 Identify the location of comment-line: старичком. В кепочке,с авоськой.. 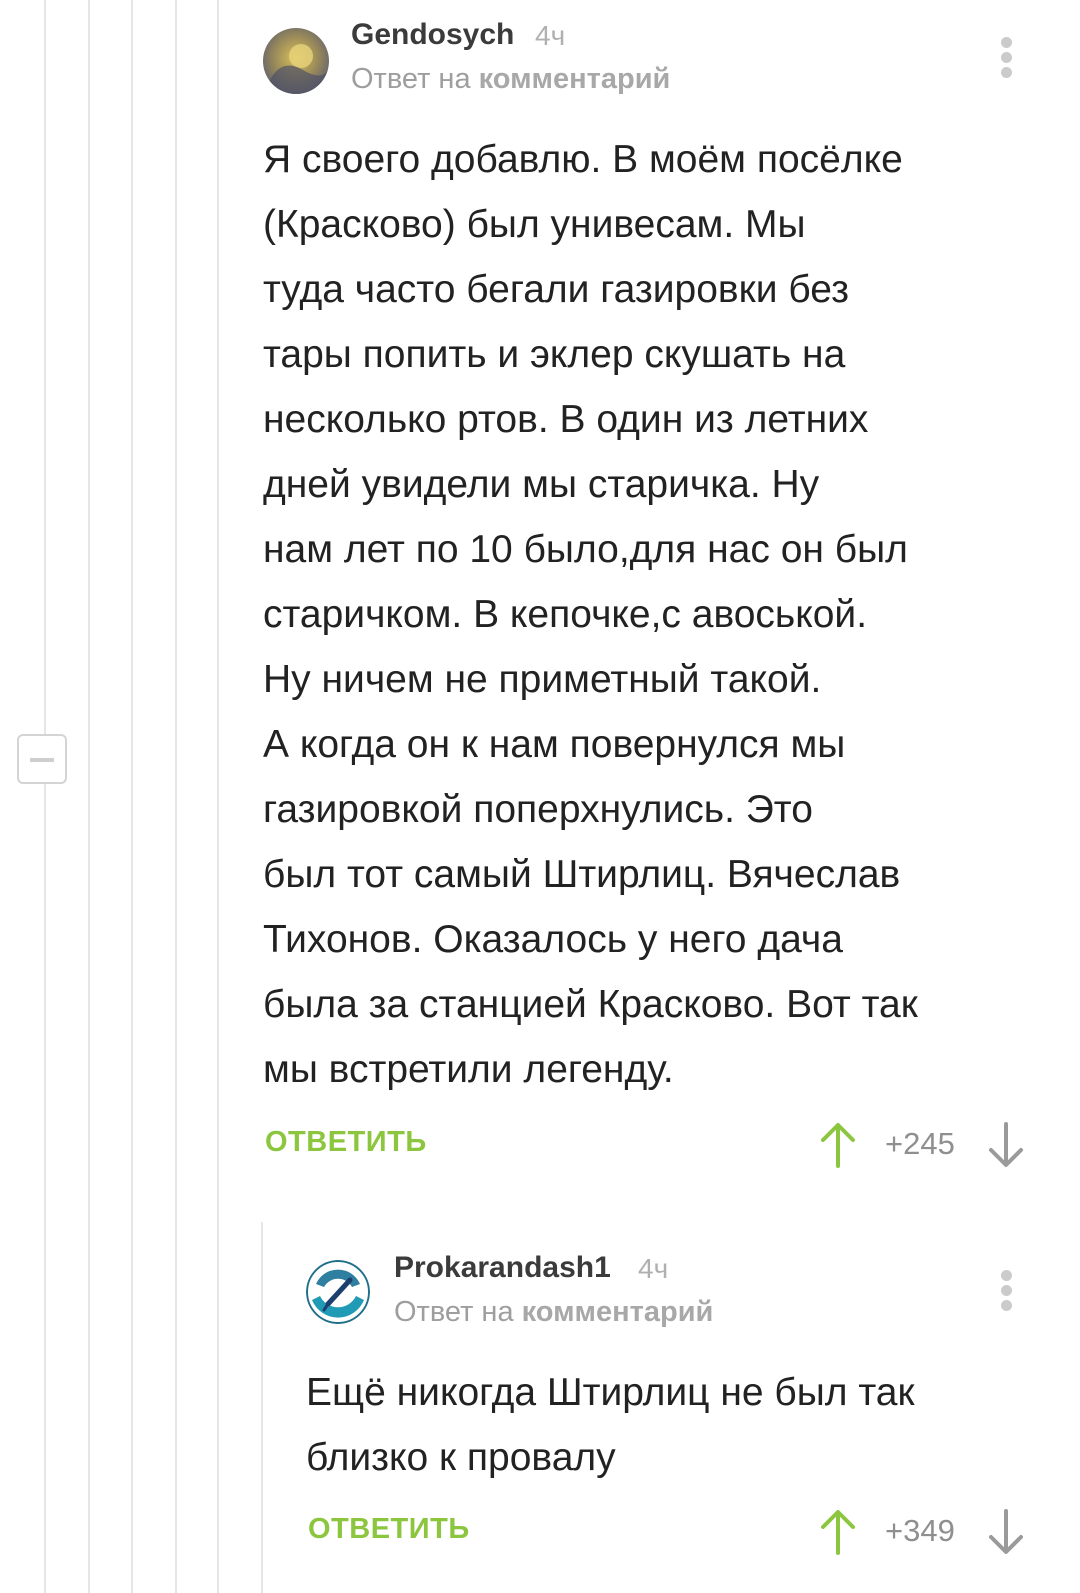
(565, 614).